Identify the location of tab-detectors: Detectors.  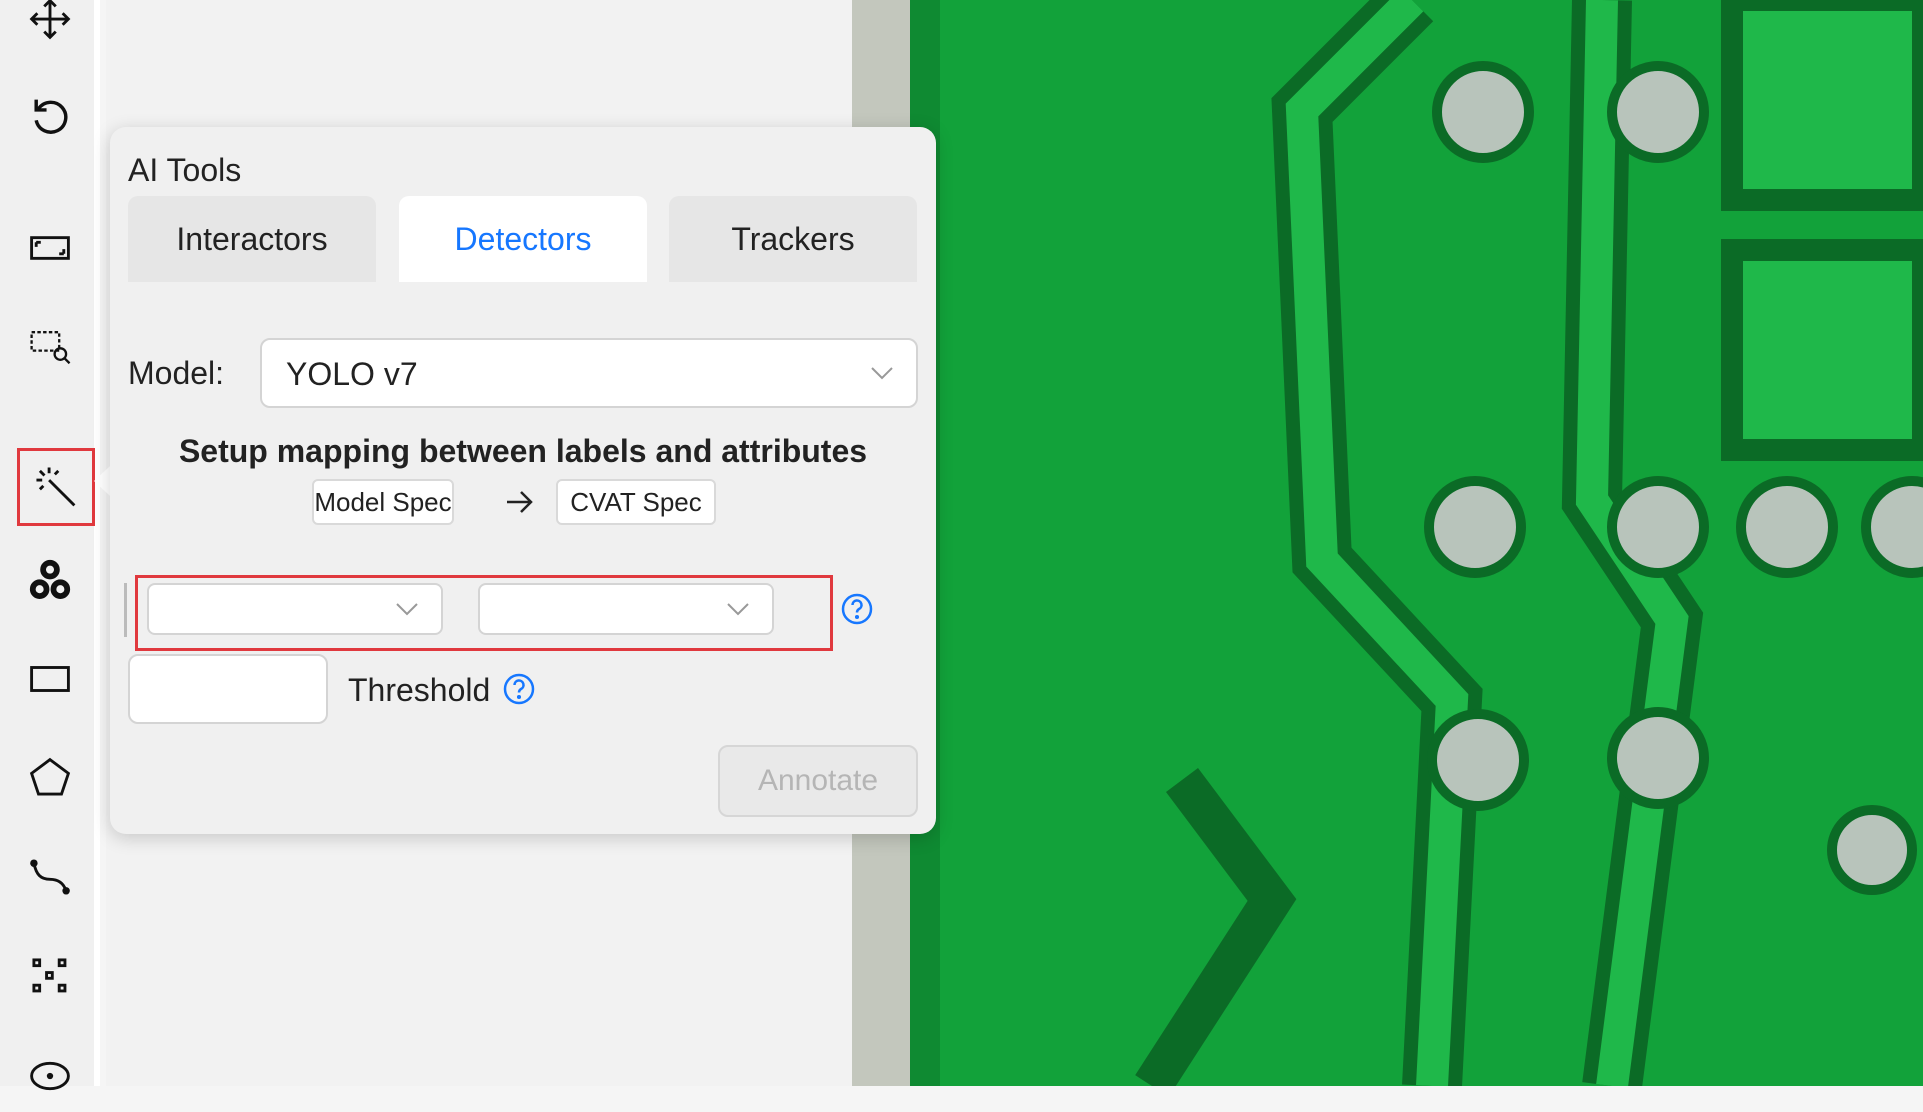
(523, 239).